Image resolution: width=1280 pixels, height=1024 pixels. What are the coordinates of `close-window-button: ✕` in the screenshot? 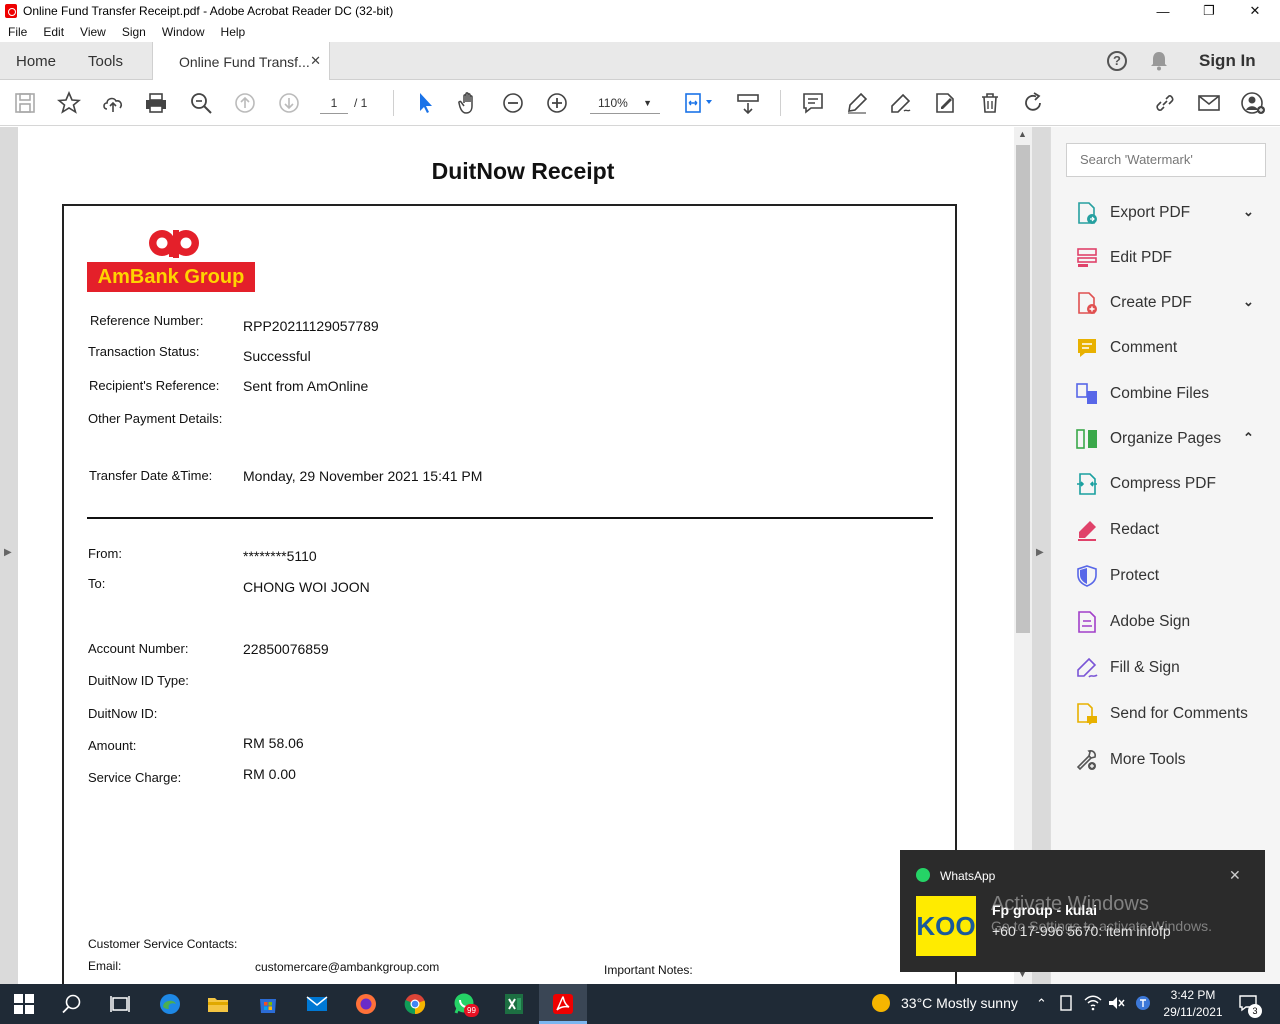 It's located at (1255, 11).